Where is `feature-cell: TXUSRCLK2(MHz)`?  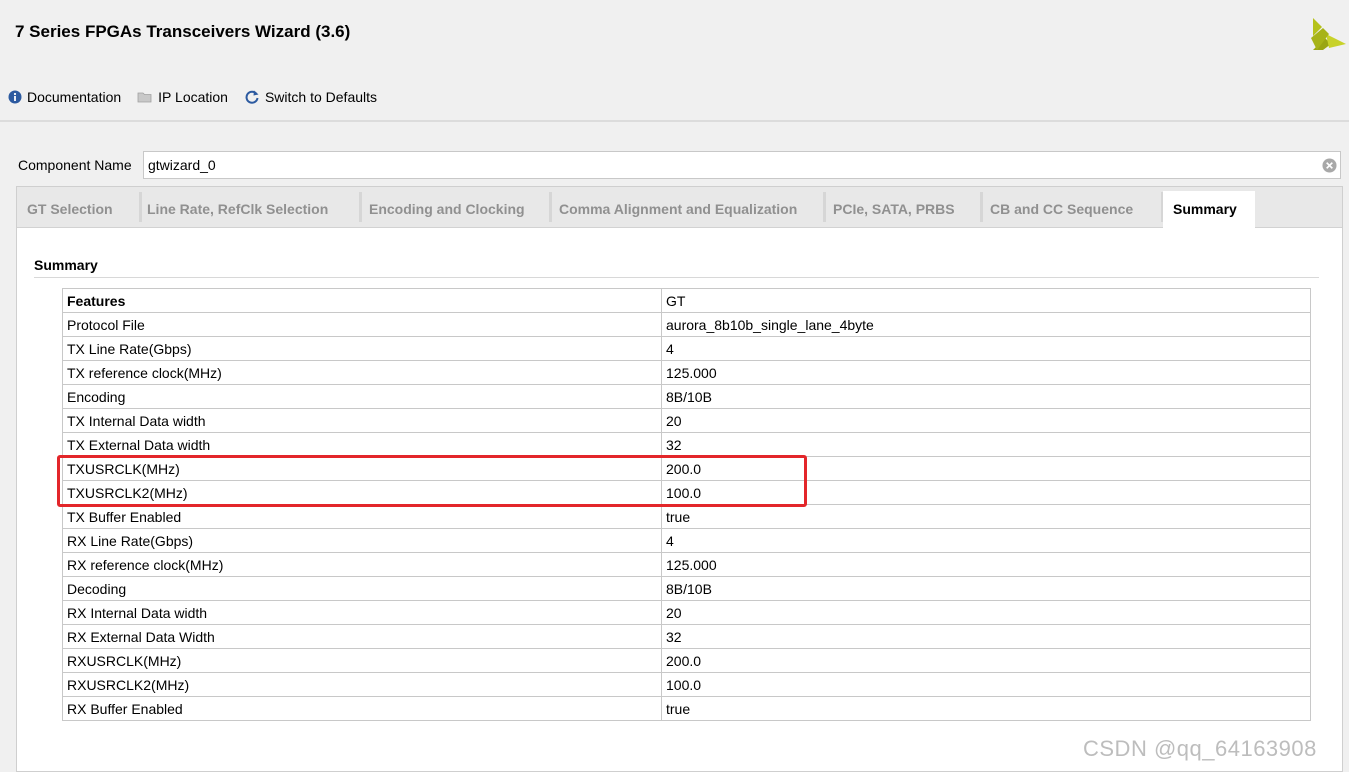
feature-cell: TXUSRCLK2(MHz) is located at coordinates (362, 492).